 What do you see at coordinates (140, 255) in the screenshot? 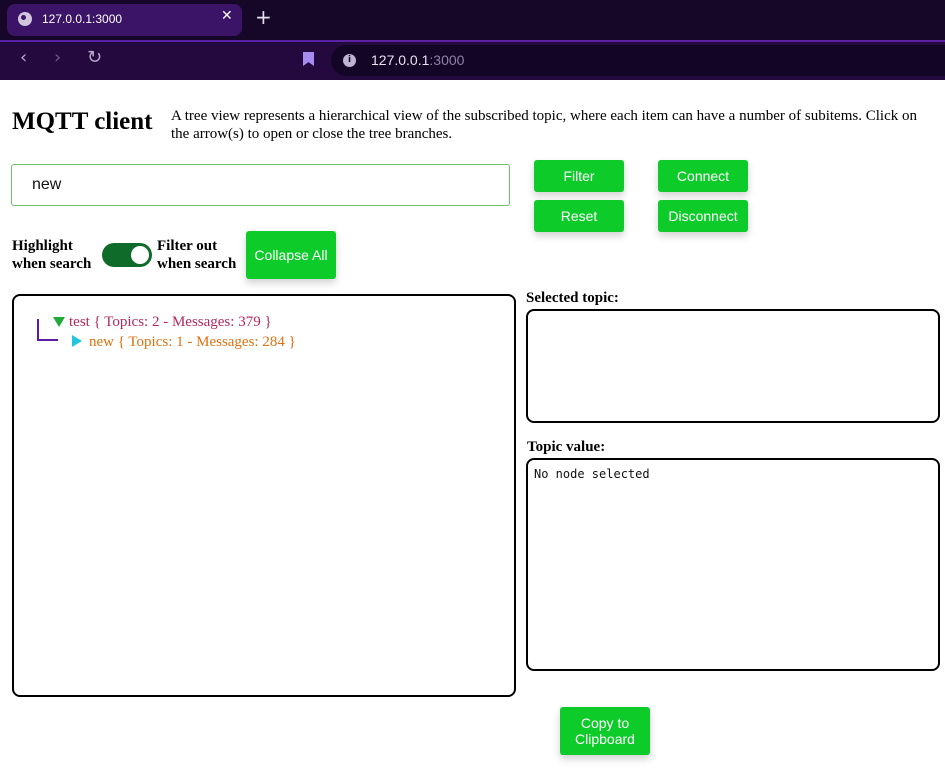
I see `toggle-knob` at bounding box center [140, 255].